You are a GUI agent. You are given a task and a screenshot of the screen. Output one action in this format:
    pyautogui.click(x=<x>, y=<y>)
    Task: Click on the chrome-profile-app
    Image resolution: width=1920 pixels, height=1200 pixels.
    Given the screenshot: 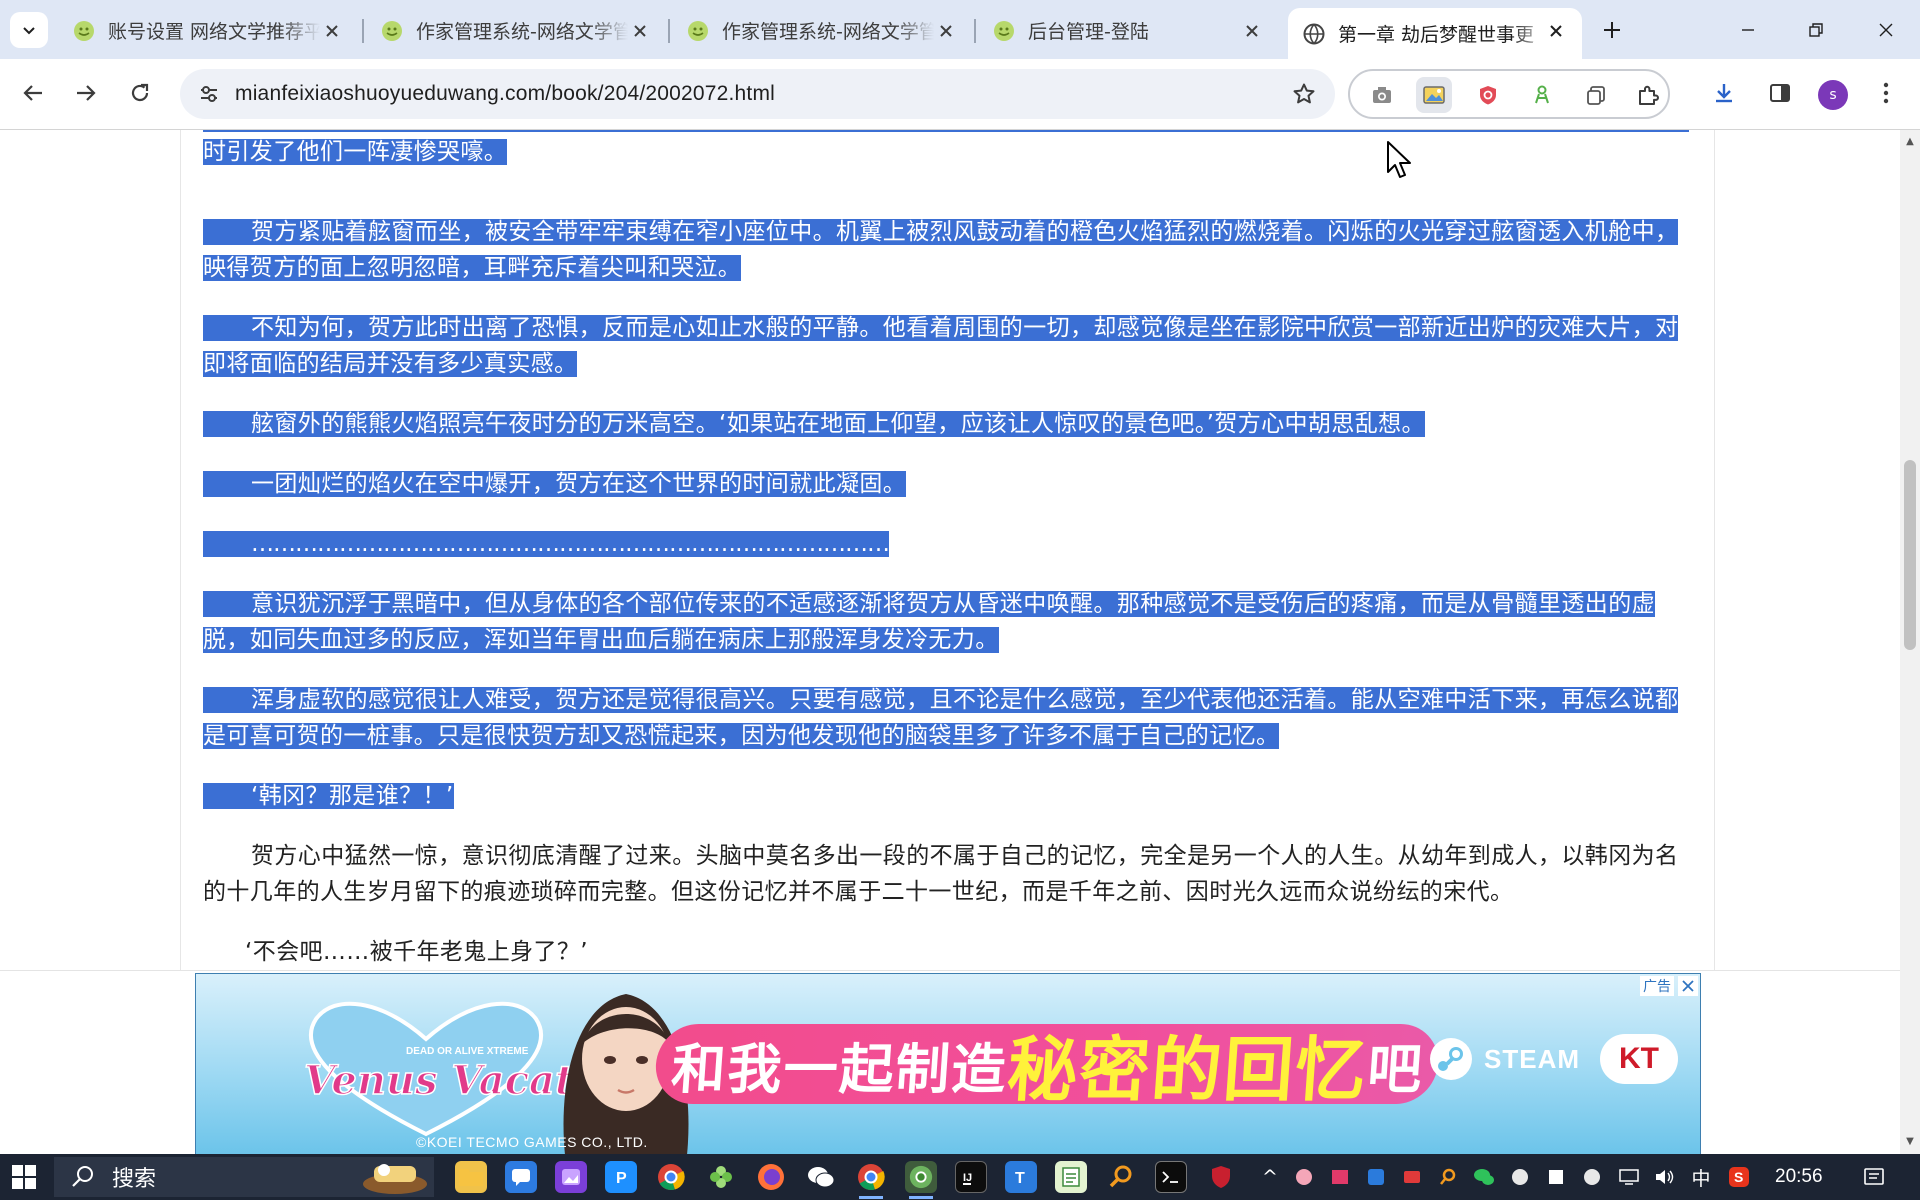 What is the action you would take?
    pyautogui.click(x=921, y=1180)
    